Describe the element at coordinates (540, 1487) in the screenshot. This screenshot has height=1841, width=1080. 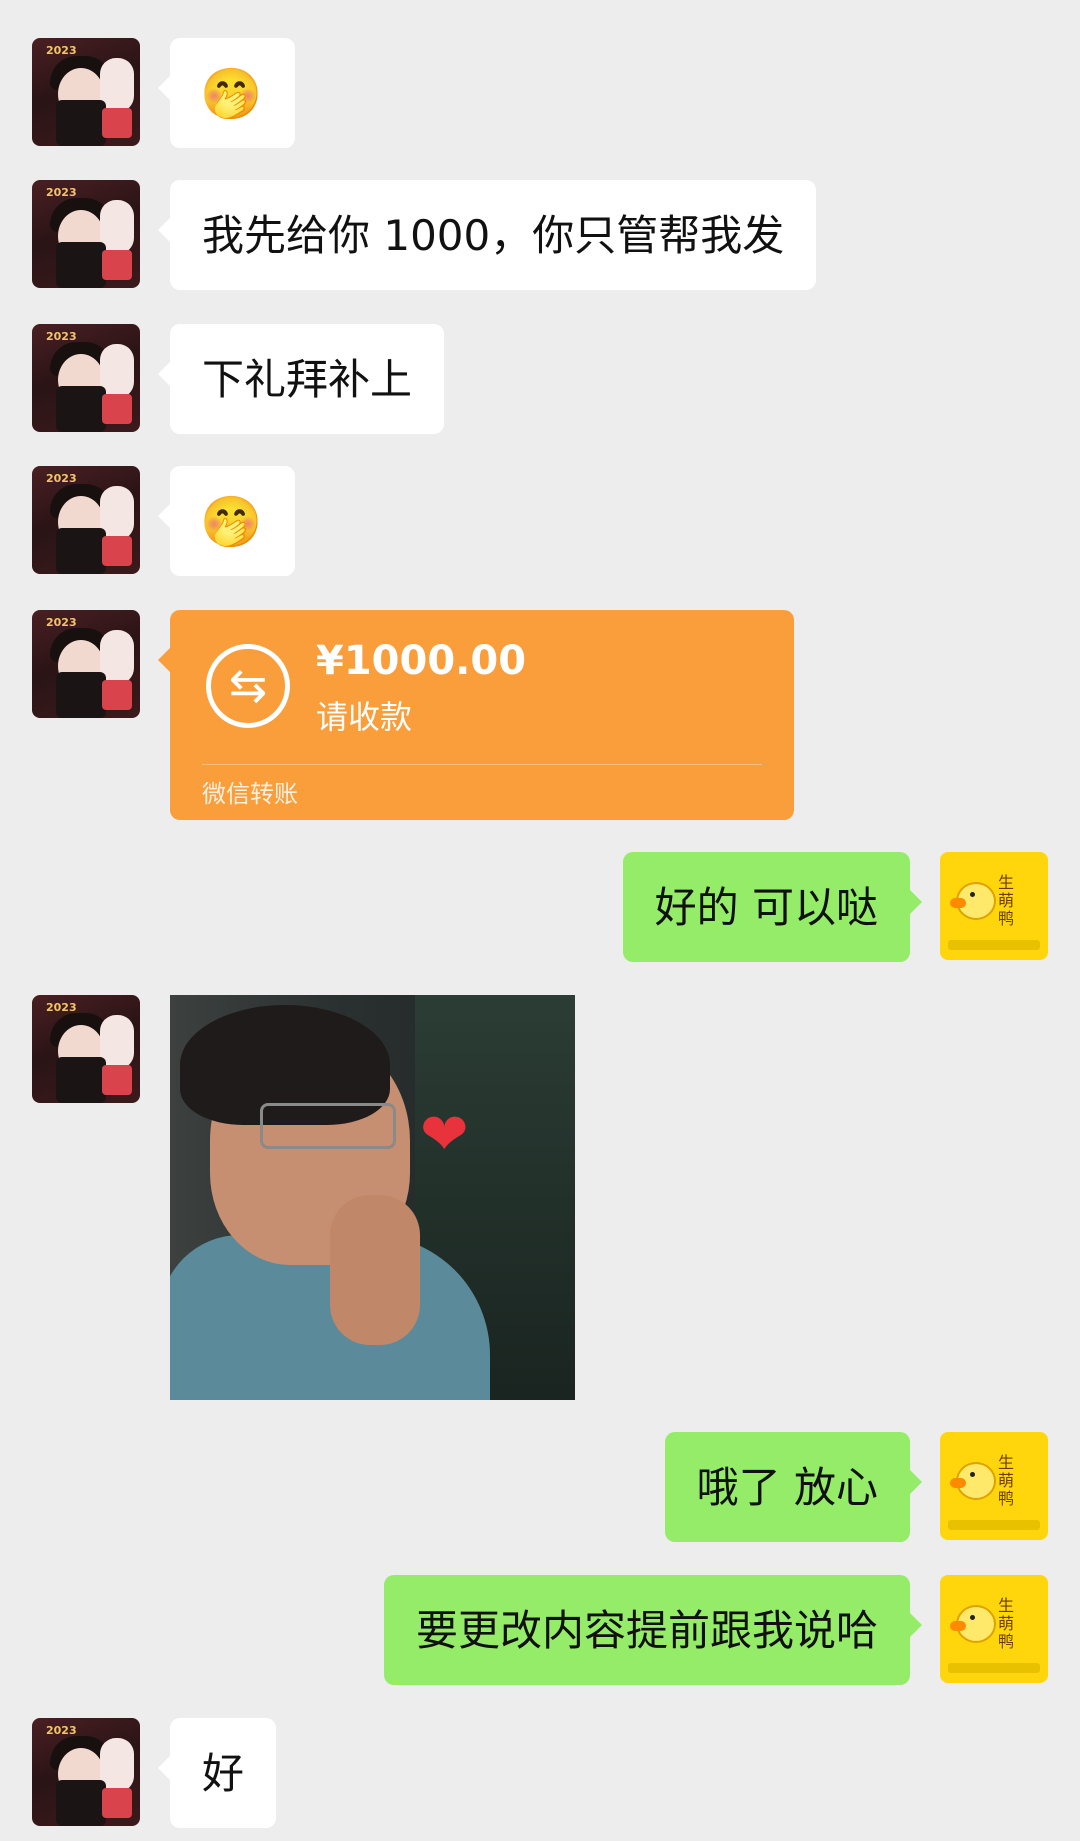
I see `message-row: 哦了 放心 生萌鸭` at that location.